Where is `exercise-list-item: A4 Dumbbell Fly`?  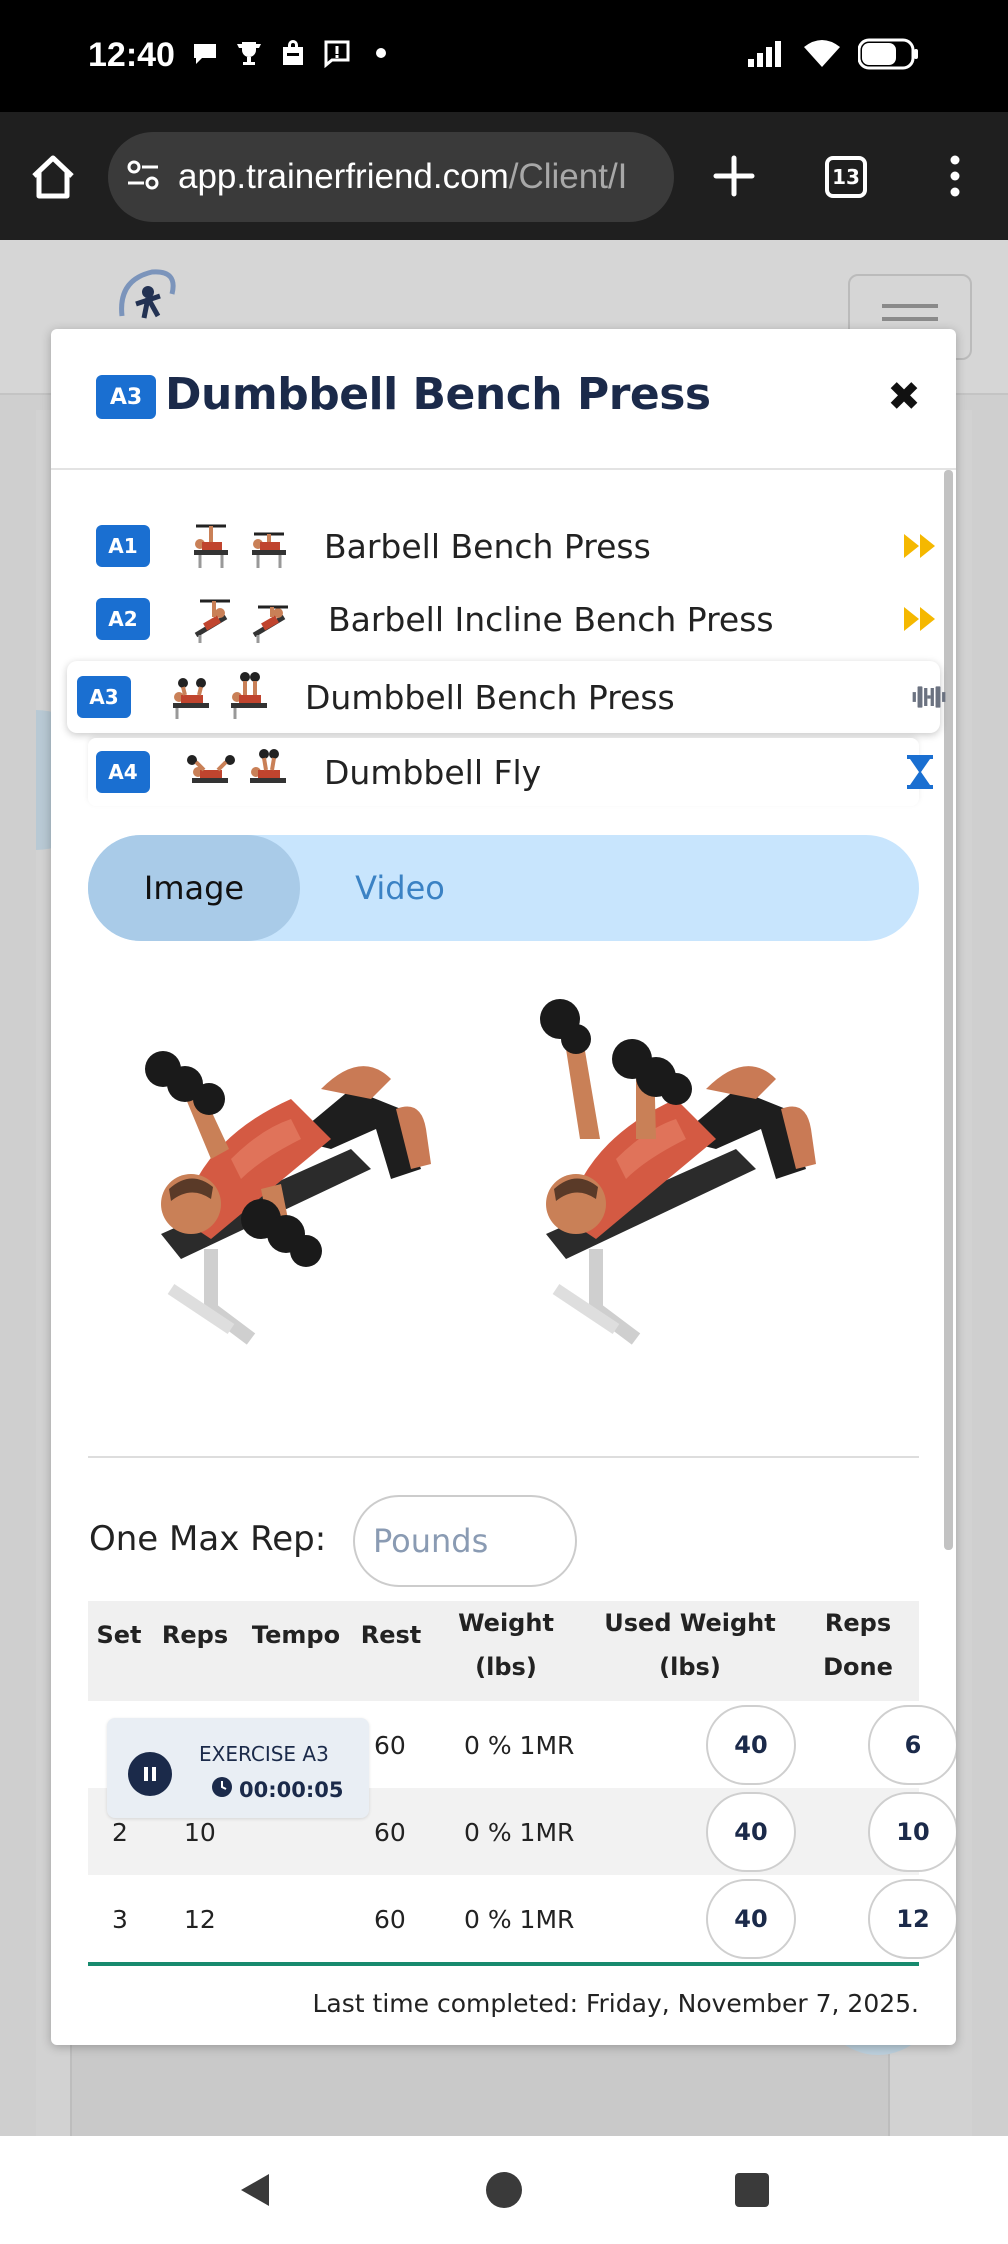 exercise-list-item: A4 Dumbbell Fly is located at coordinates (510, 772).